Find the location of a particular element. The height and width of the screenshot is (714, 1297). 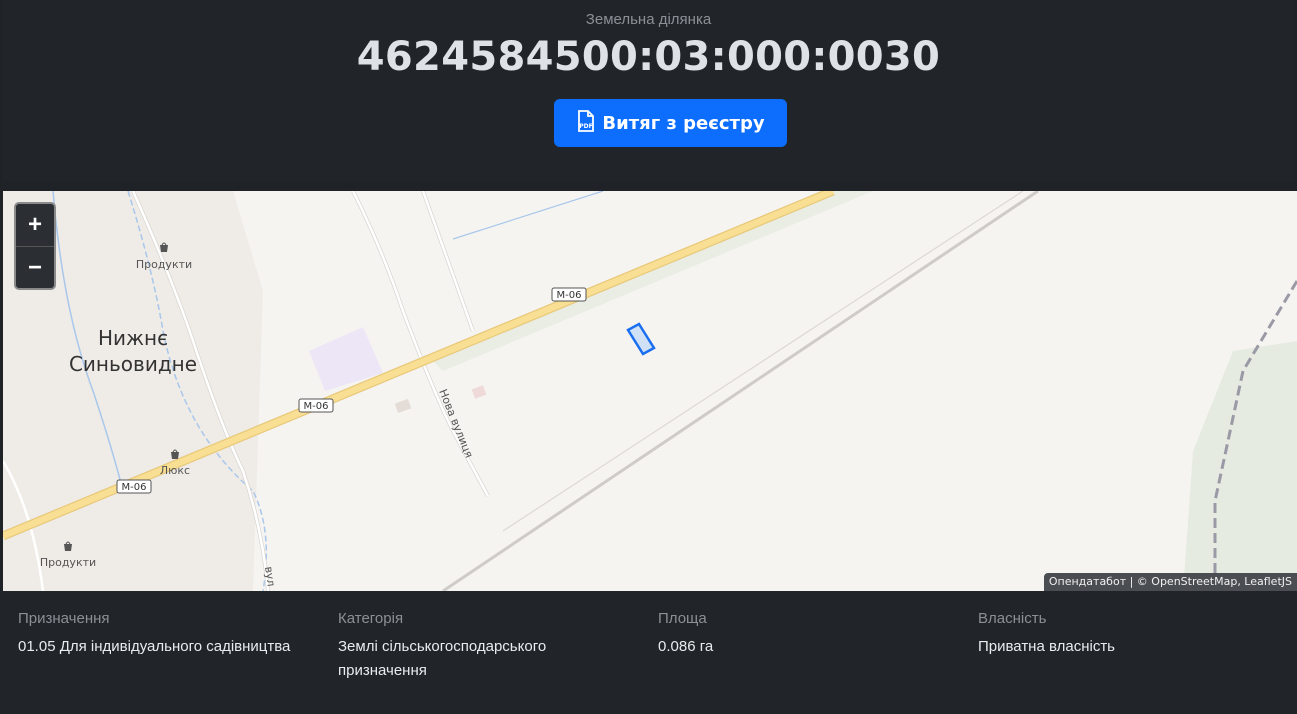

svg-text: PDF is located at coordinates (586, 126).